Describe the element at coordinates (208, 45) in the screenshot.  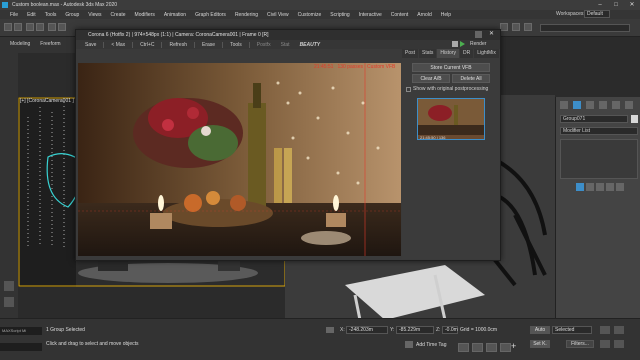
I see `vfb-erase-button: Erase` at that location.